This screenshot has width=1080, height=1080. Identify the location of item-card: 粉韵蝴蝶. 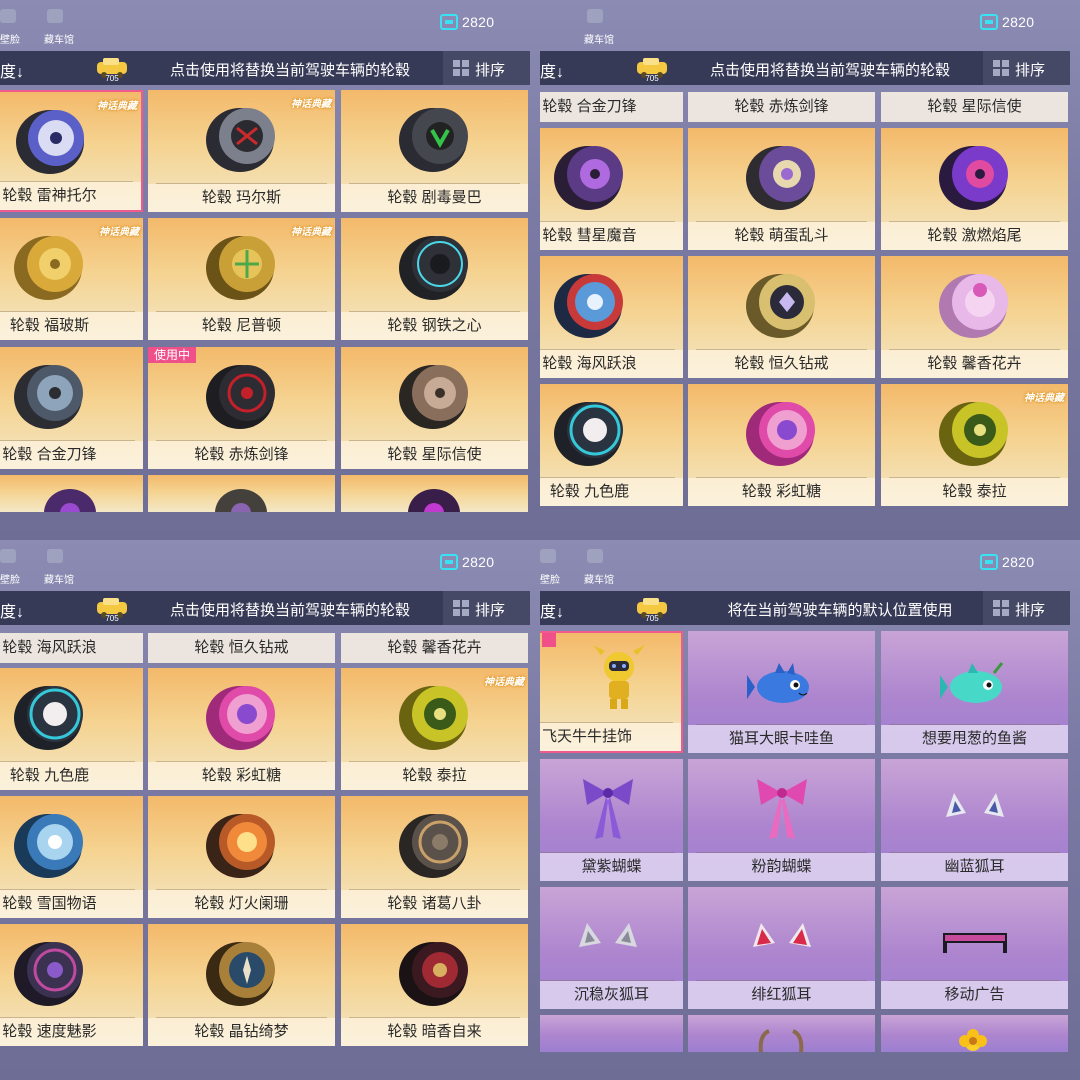
(781, 820).